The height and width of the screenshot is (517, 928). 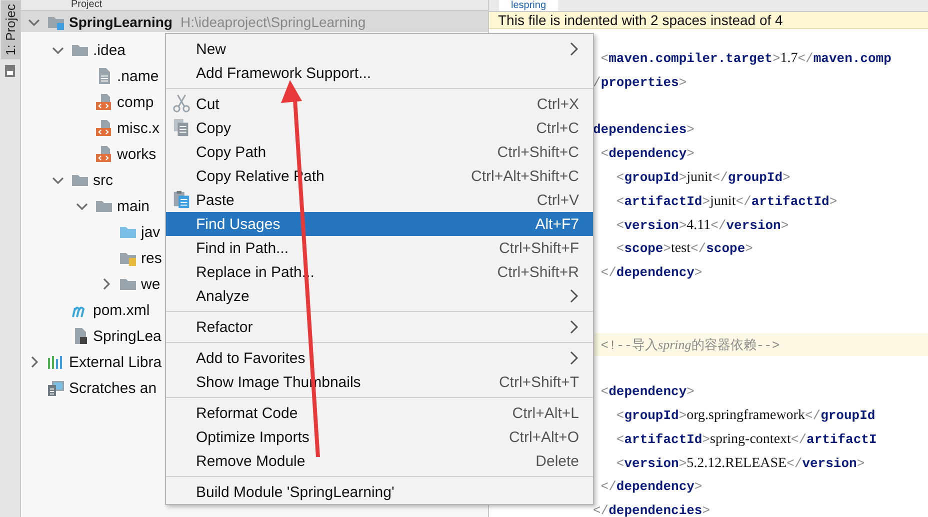 What do you see at coordinates (684, 249) in the screenshot?
I see `code-line: <scope>test</scope>` at bounding box center [684, 249].